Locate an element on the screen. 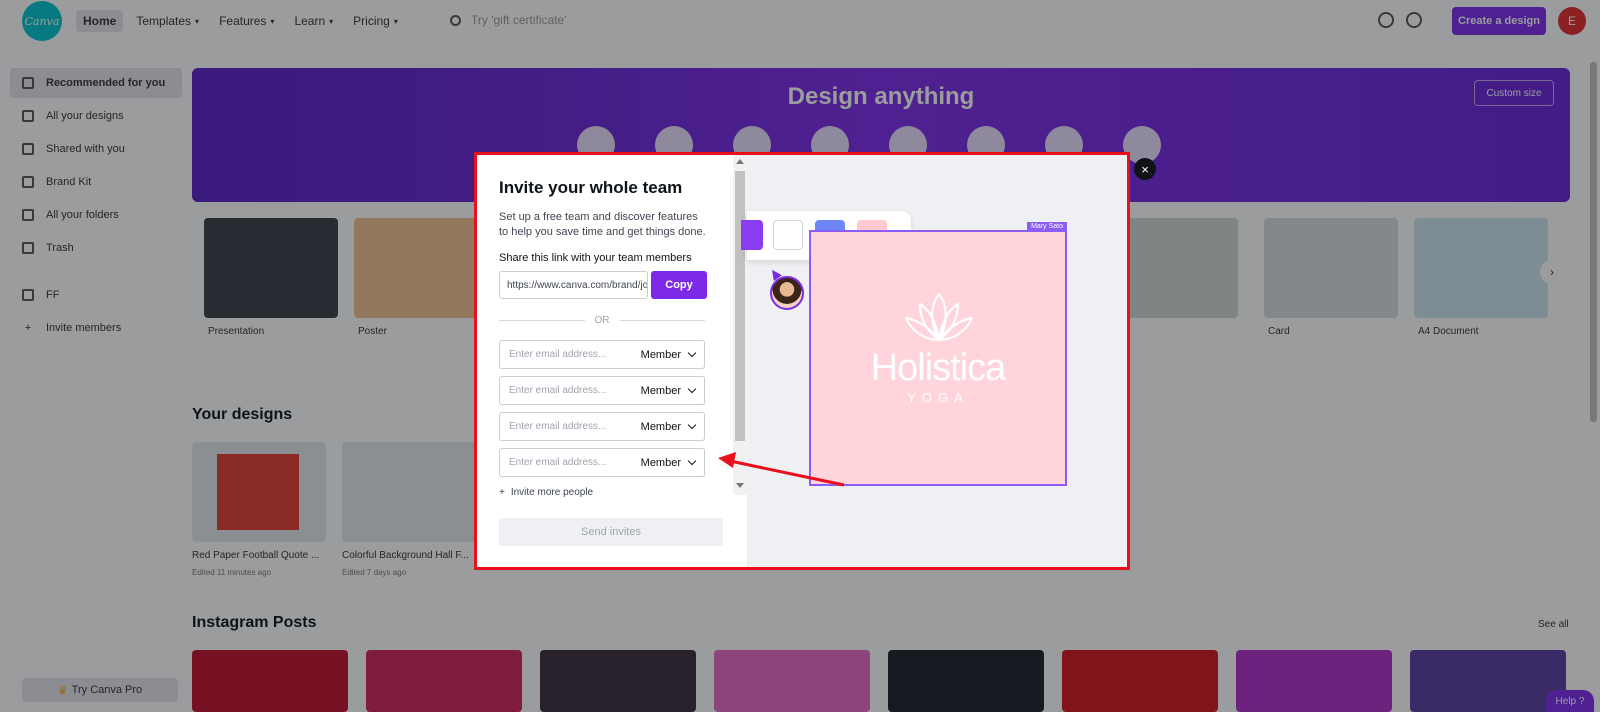 The height and width of the screenshot is (712, 1600). design-preview: Mary Sato Holistica YOGA is located at coordinates (938, 354).